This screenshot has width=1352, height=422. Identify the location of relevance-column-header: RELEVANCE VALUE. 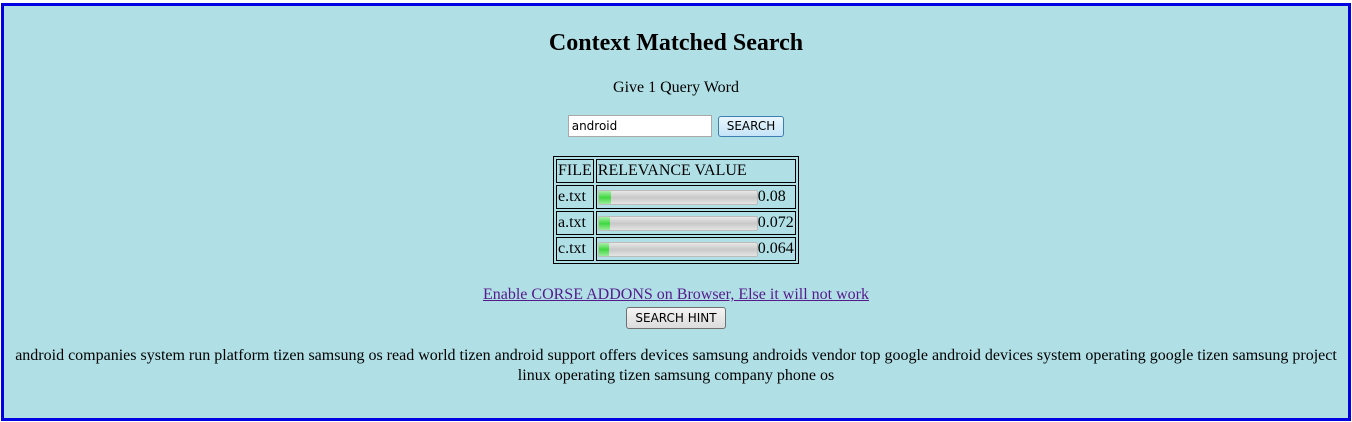
(695, 171).